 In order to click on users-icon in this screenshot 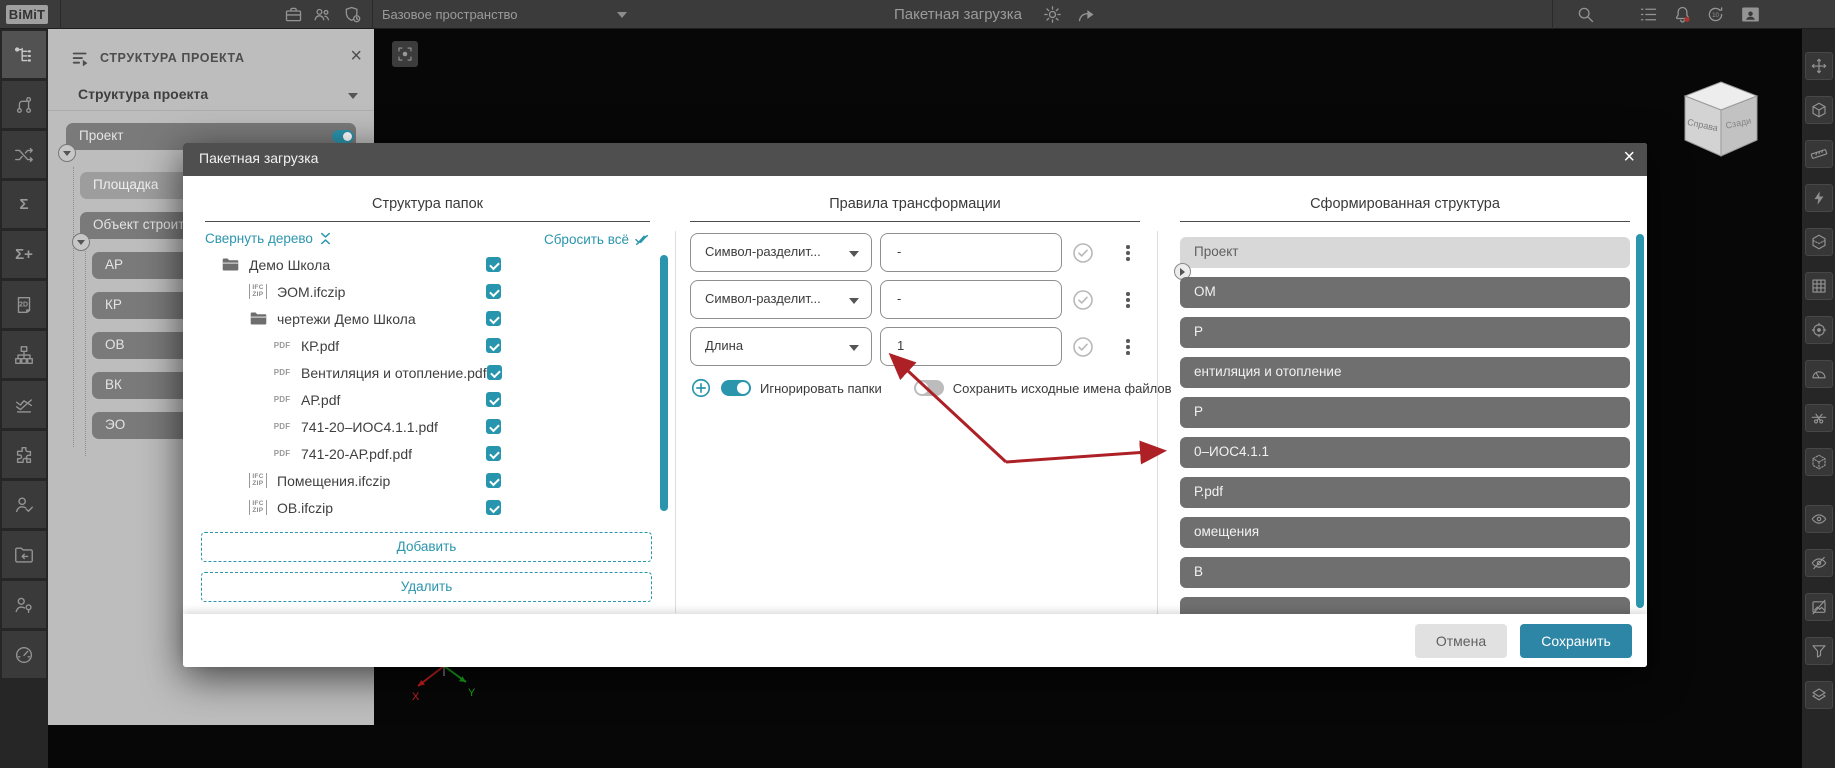, I will do `click(322, 14)`.